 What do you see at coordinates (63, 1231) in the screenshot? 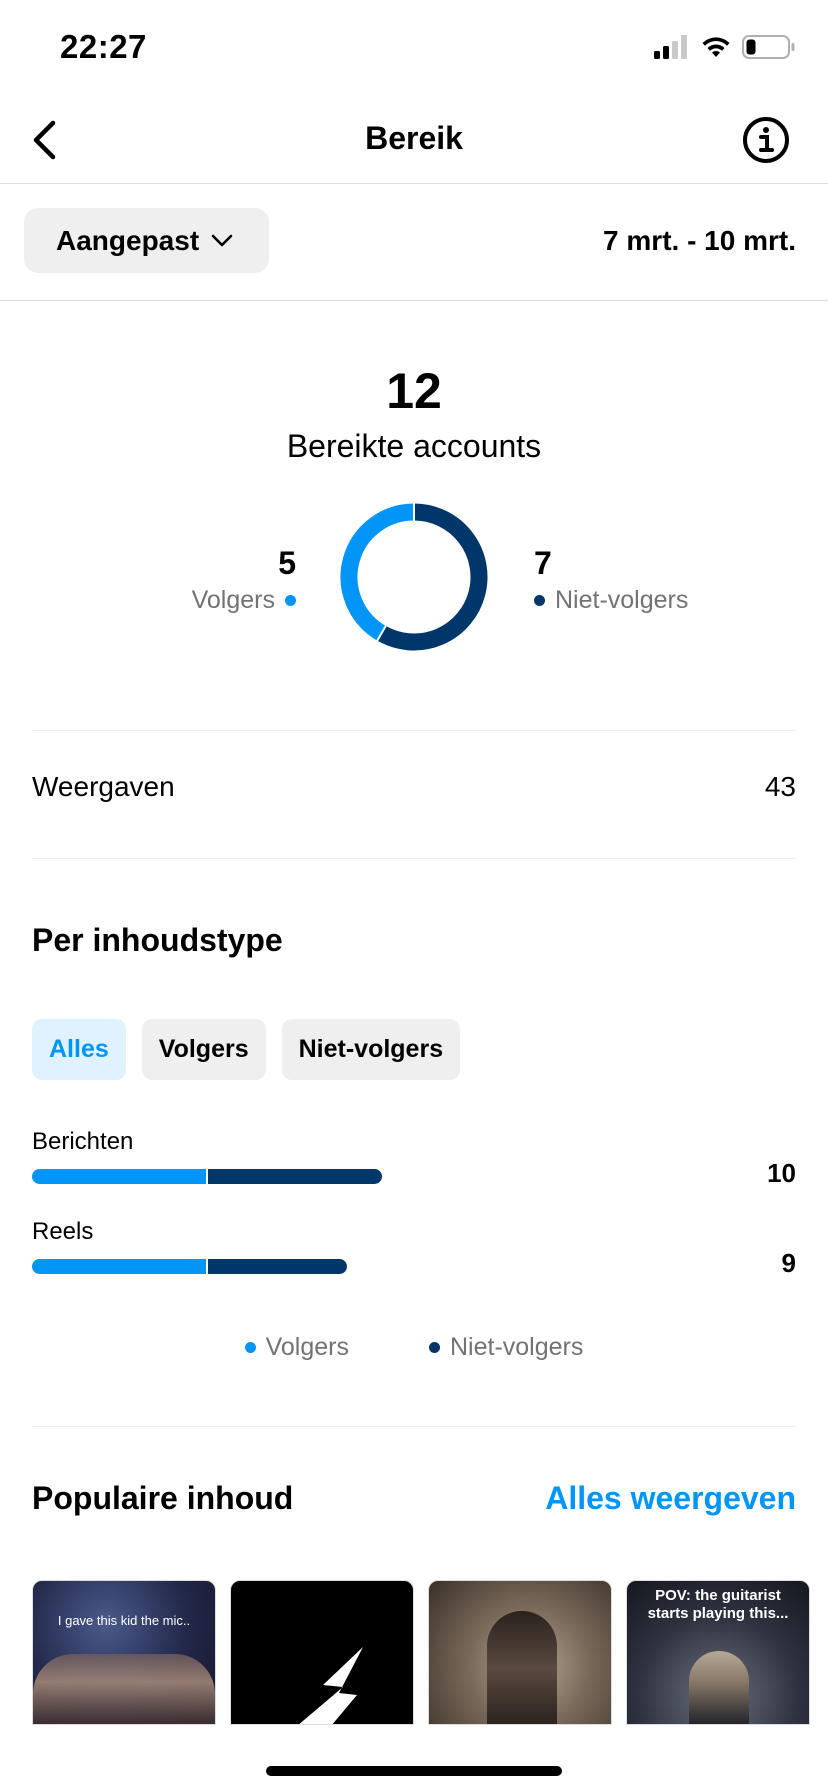
I see `reels-label: Reels` at bounding box center [63, 1231].